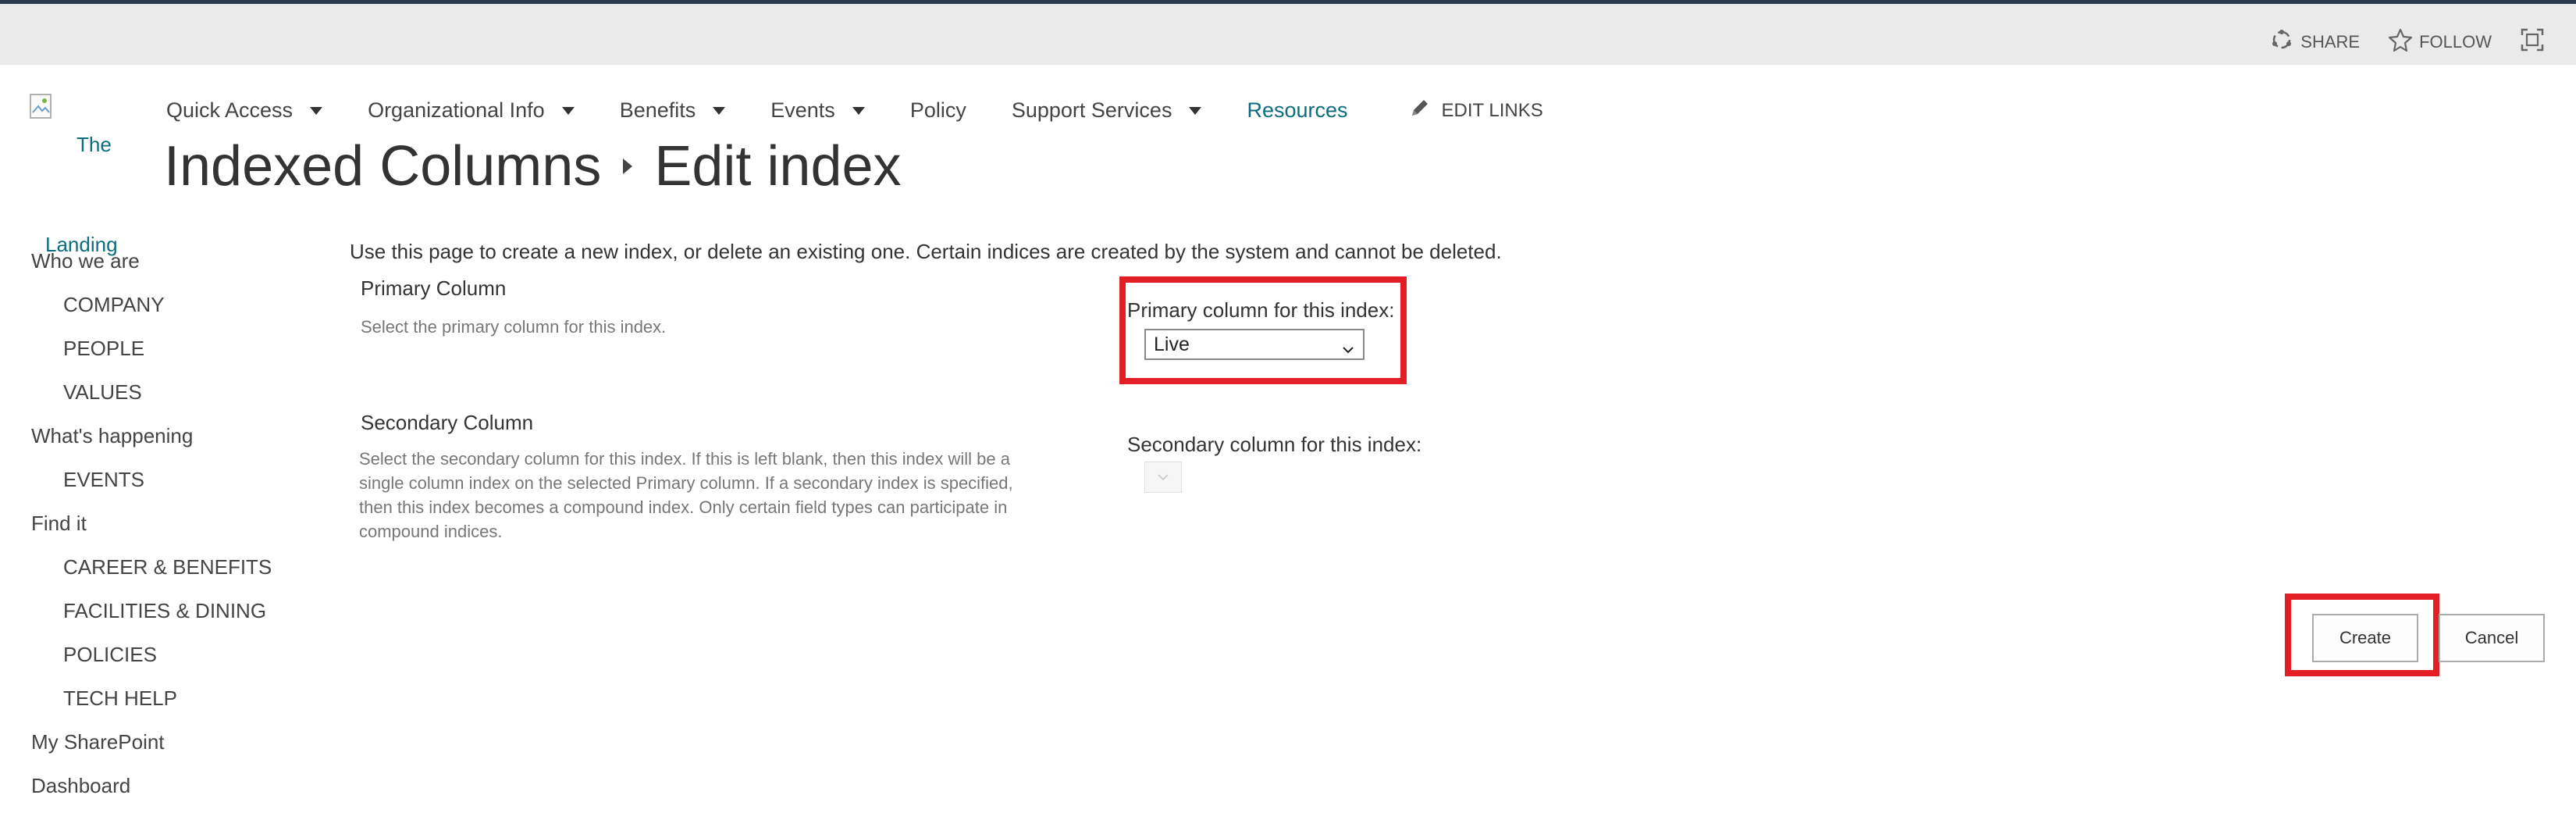 The height and width of the screenshot is (820, 2576). What do you see at coordinates (151, 489) in the screenshot?
I see `leftnav-item-events: EVENTS` at bounding box center [151, 489].